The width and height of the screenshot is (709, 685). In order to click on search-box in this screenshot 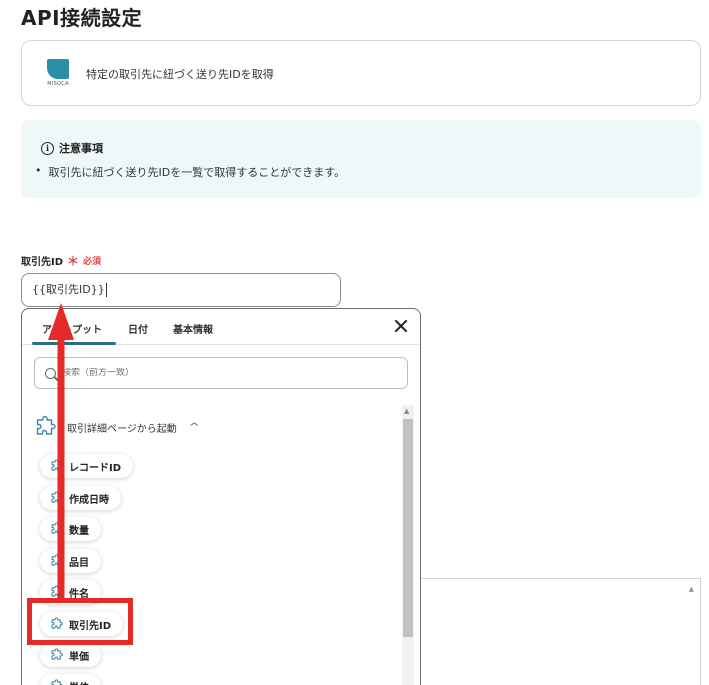, I will do `click(221, 373)`.